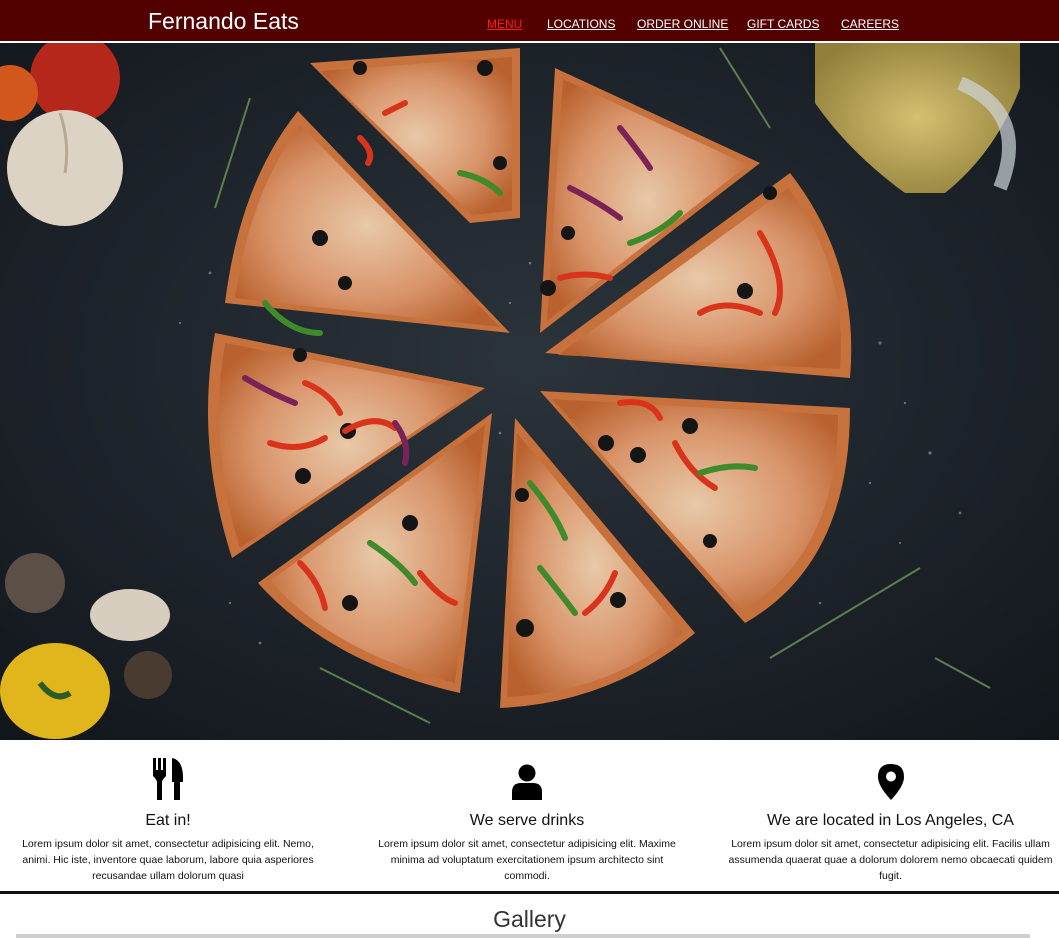 The image size is (1059, 938). I want to click on nav-locations: LOCATIONS, so click(581, 24).